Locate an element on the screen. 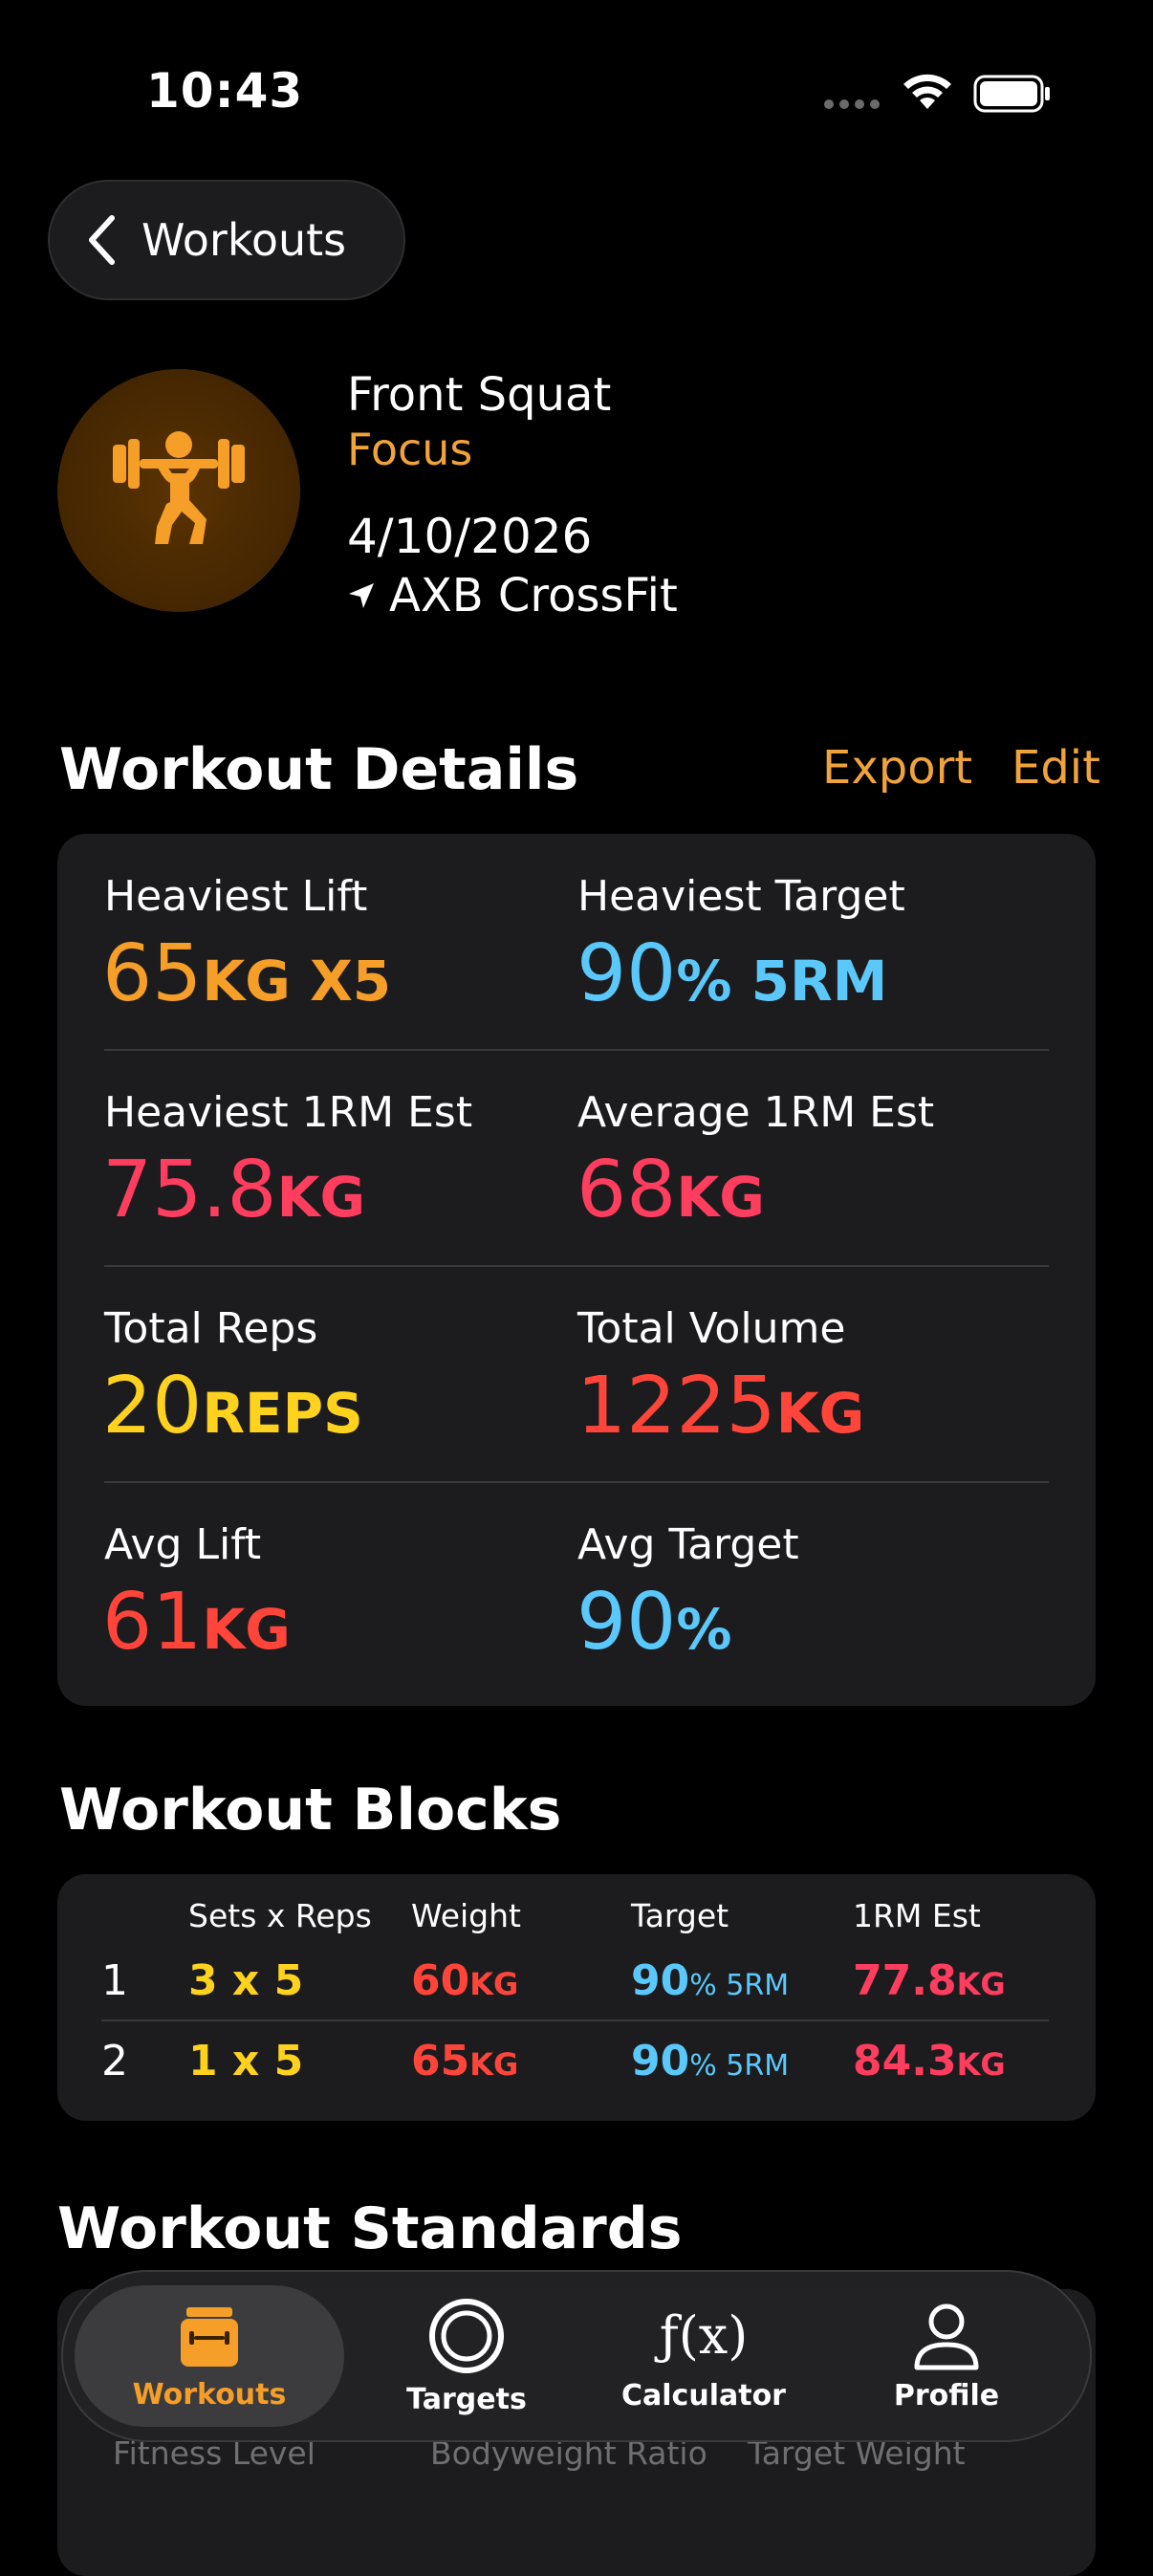 The height and width of the screenshot is (2576, 1153). workouts-icon is located at coordinates (210, 2336).